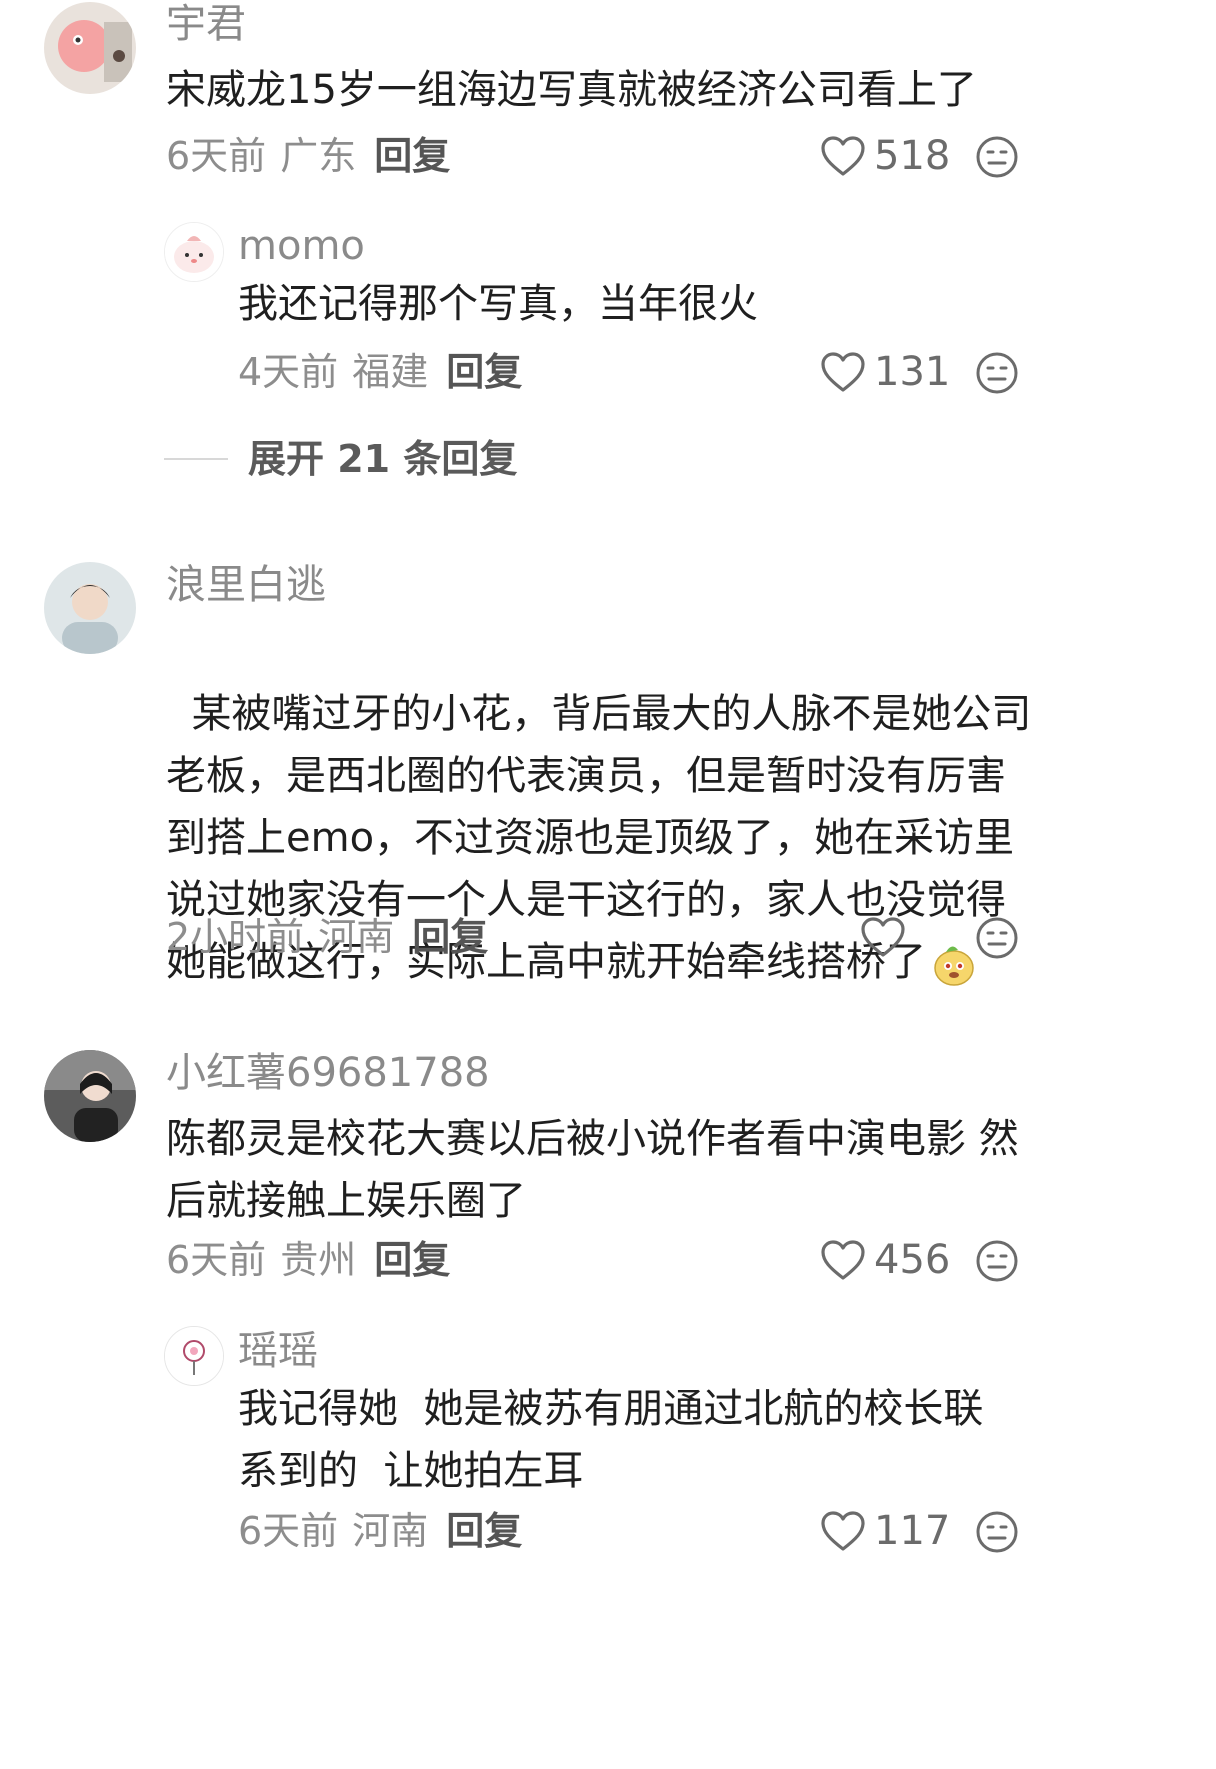  Describe the element at coordinates (301, 246) in the screenshot. I see `username: momo` at that location.